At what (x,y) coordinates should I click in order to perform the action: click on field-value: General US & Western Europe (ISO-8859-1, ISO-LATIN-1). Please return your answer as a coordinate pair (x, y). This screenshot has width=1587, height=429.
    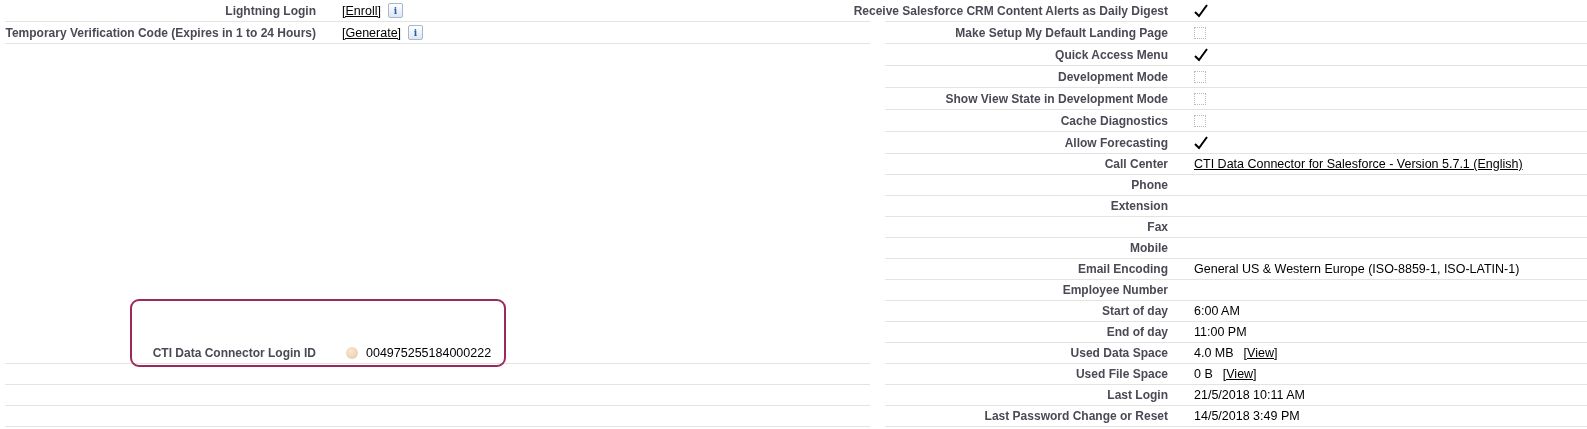
    Looking at the image, I should click on (1357, 269).